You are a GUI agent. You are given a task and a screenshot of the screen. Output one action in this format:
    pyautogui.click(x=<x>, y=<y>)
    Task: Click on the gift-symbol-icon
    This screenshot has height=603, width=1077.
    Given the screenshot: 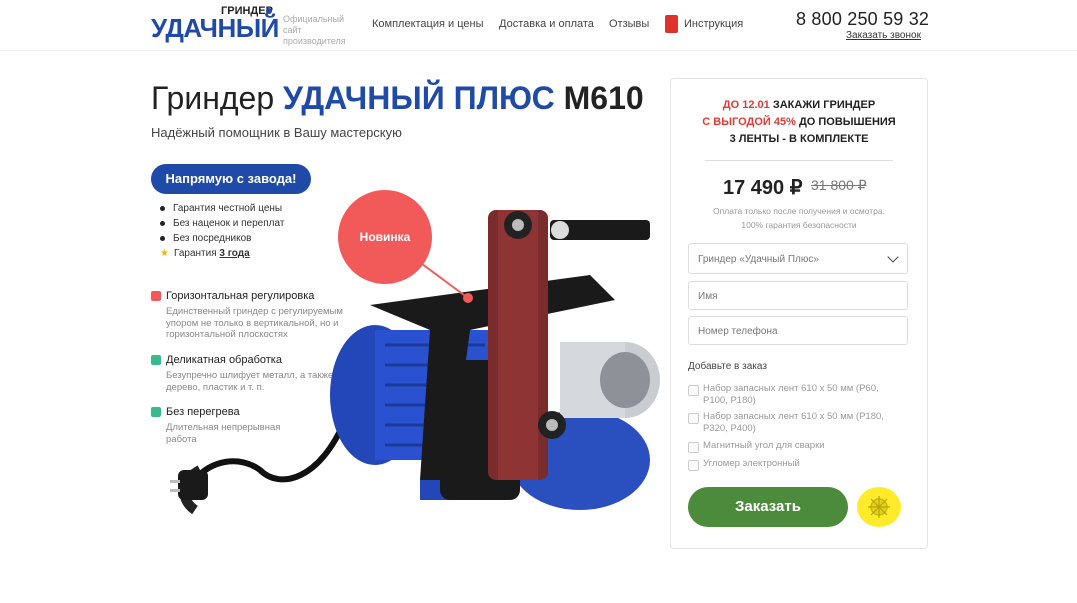 What is the action you would take?
    pyautogui.click(x=879, y=507)
    